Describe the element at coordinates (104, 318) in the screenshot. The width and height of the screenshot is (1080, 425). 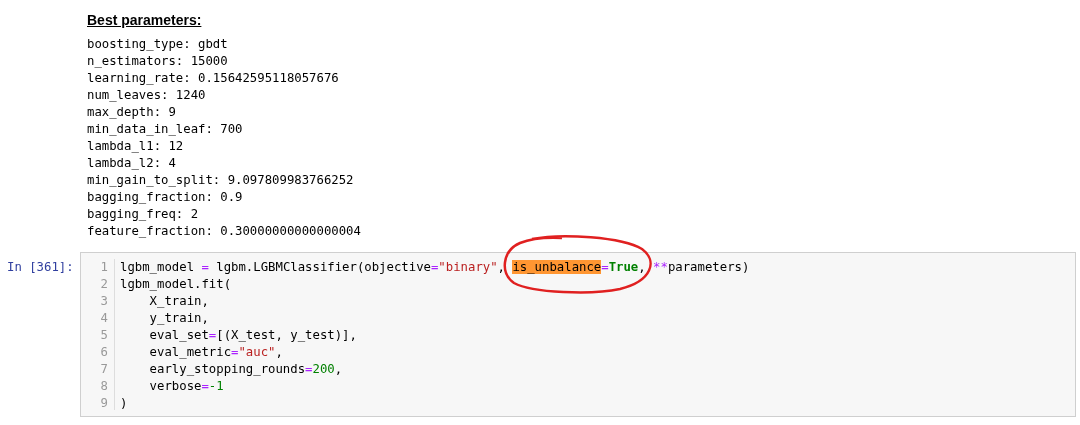
I see `line-number: 4` at that location.